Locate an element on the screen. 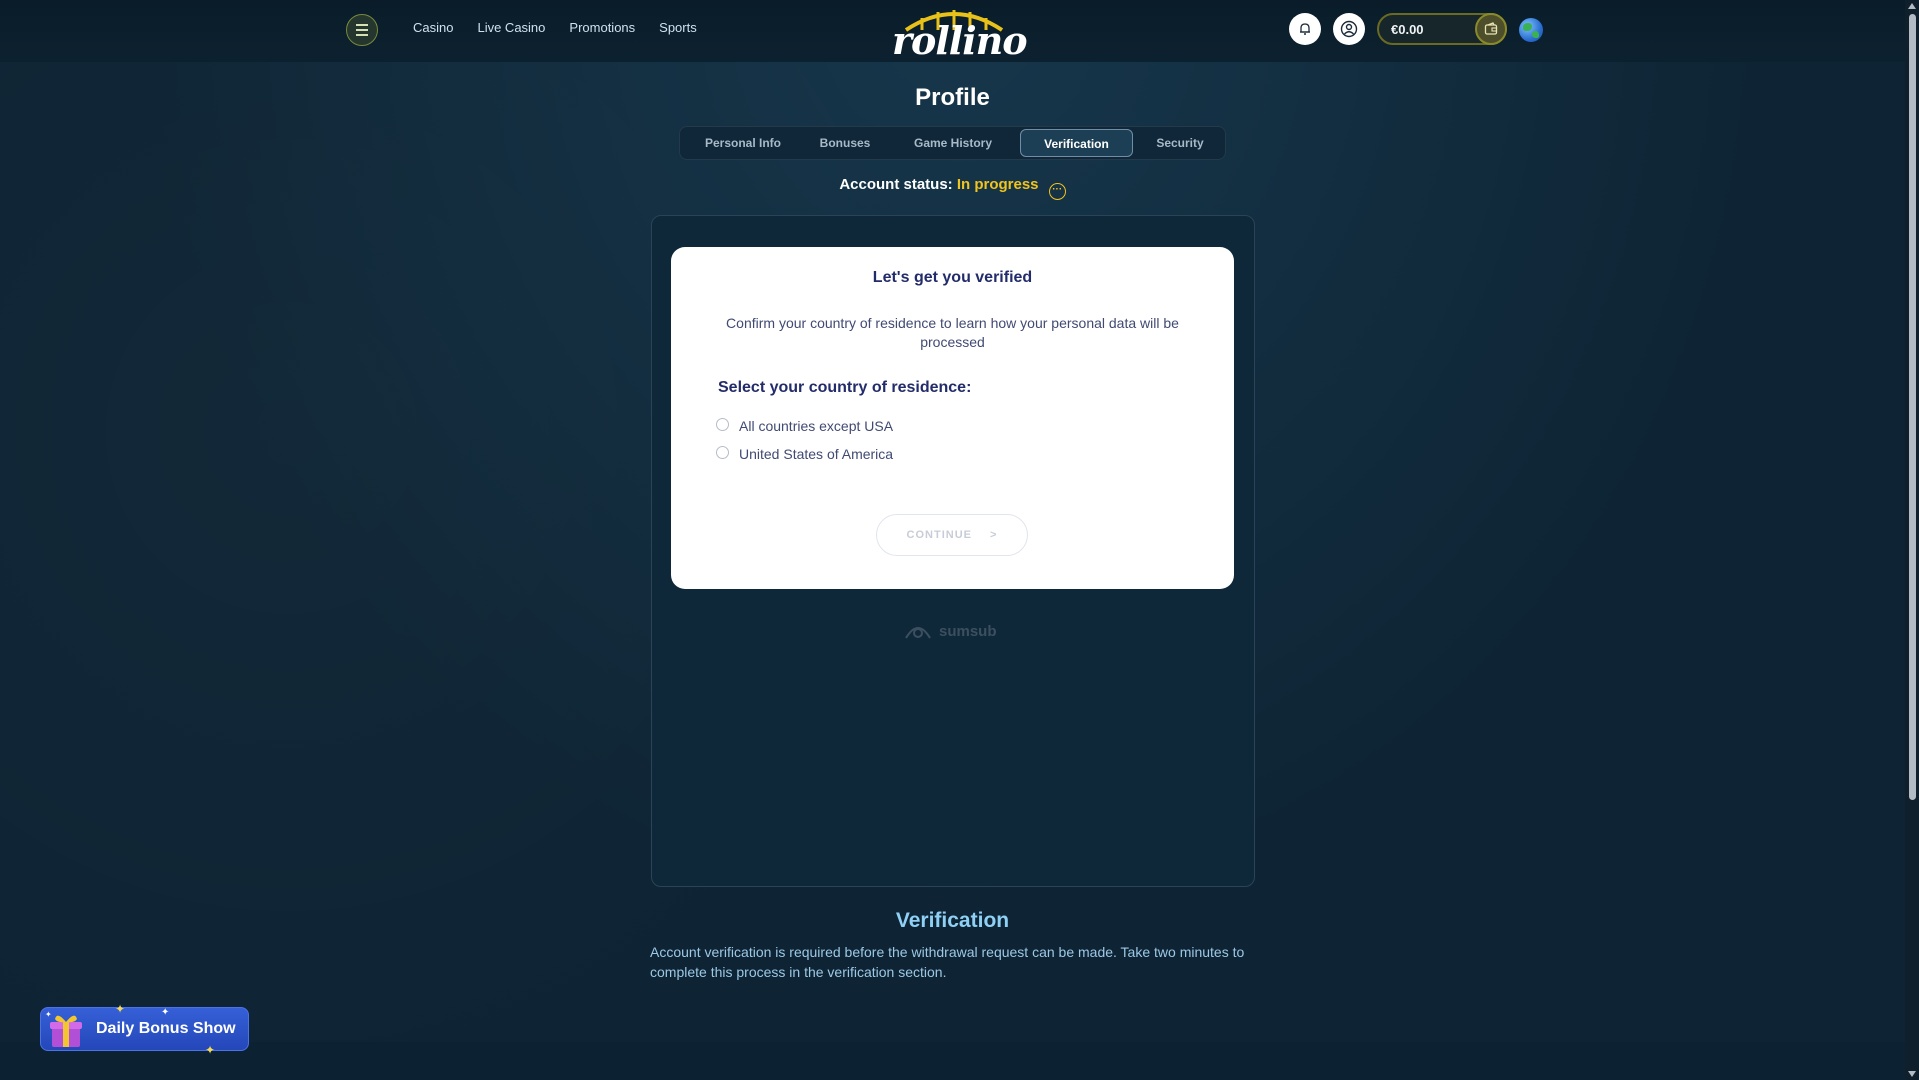 The height and width of the screenshot is (1080, 1919). site-logo: rollino is located at coordinates (960, 33).